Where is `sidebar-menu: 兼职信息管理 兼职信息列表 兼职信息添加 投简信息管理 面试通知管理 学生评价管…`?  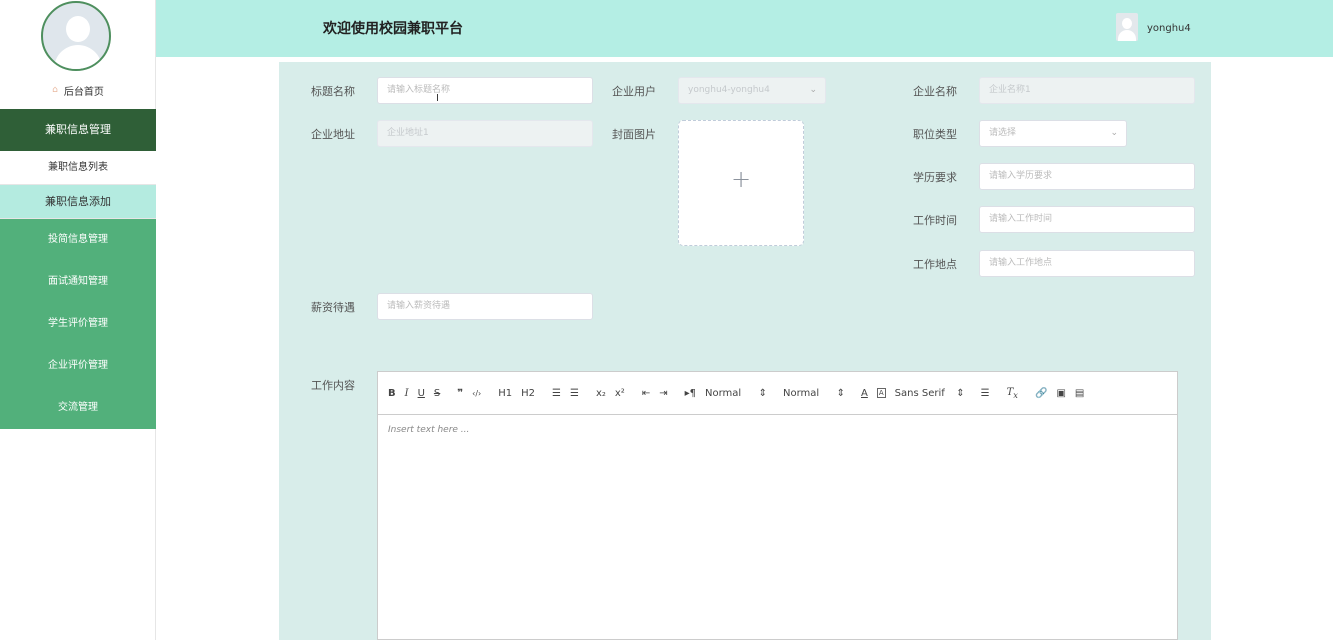
sidebar-menu: 兼职信息管理 兼职信息列表 兼职信息添加 投简信息管理 面试通知管理 学生评价管… is located at coordinates (78, 269).